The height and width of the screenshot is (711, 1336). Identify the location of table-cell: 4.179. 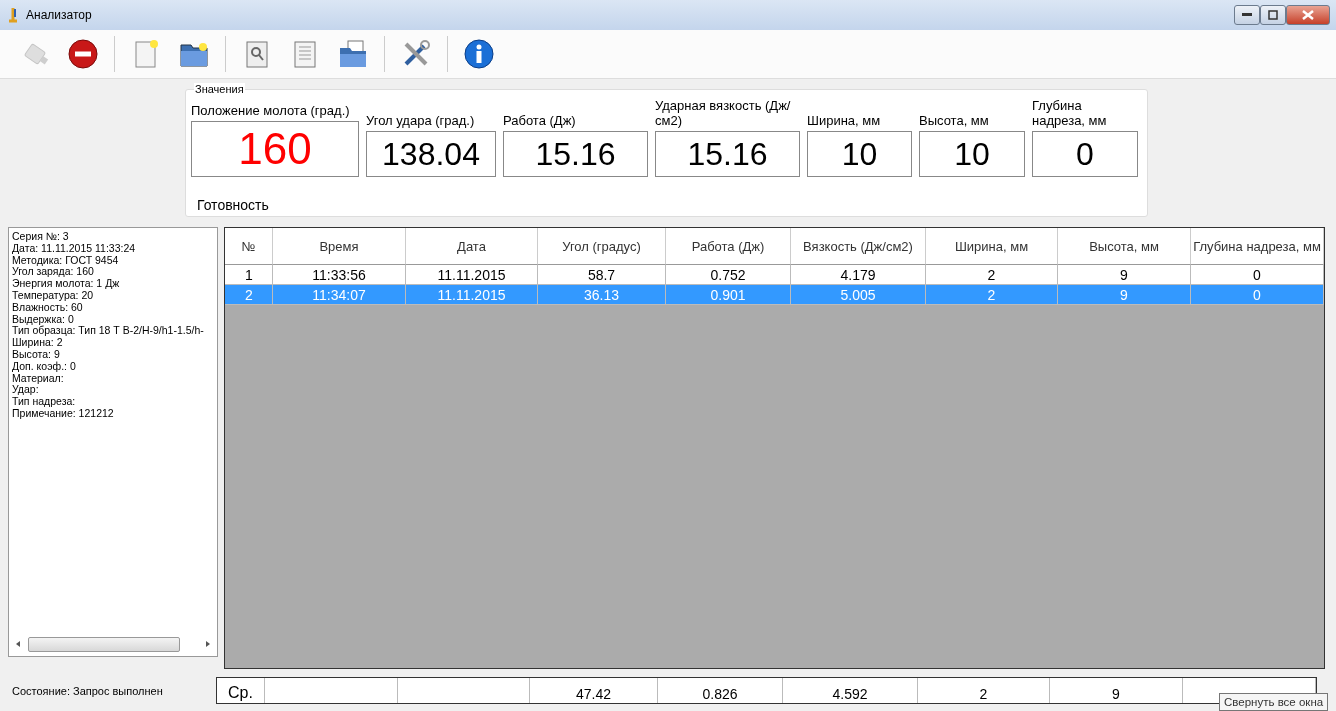
(858, 275).